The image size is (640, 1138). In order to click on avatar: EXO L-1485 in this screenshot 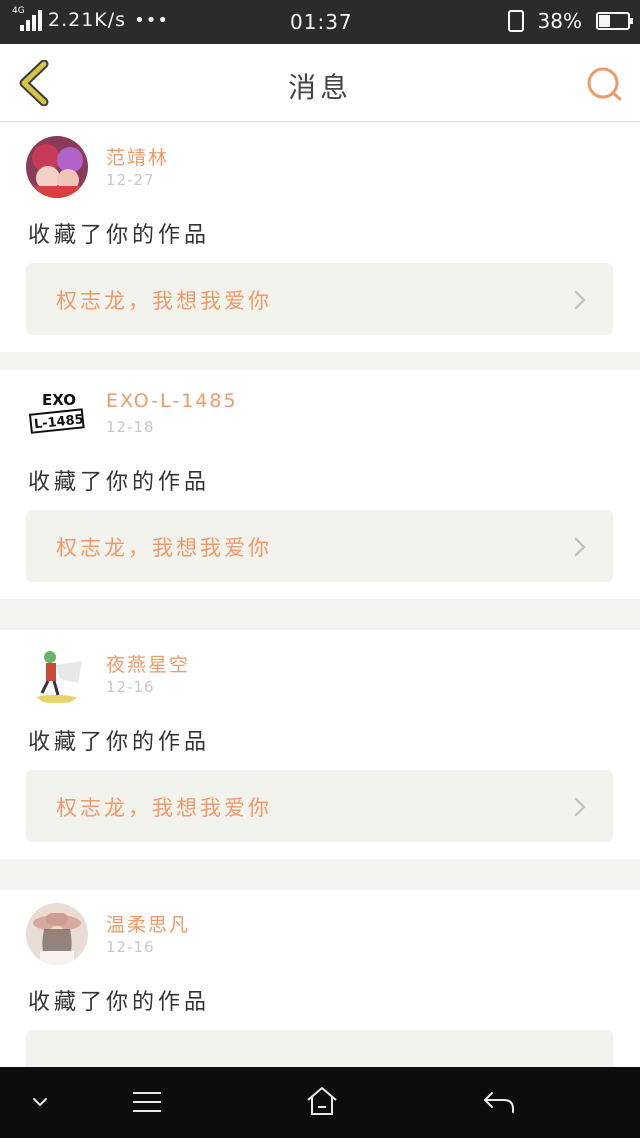, I will do `click(57, 414)`.